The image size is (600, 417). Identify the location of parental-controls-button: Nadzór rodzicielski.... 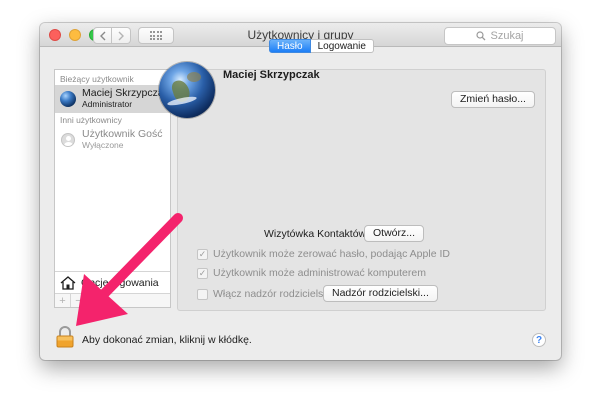
(380, 293).